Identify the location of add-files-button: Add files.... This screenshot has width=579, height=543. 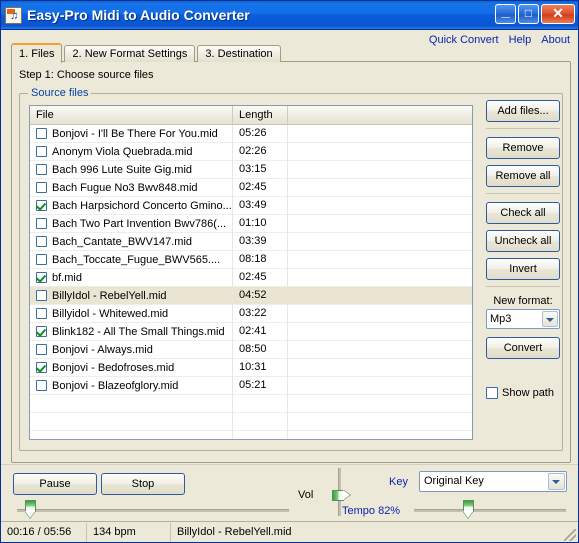
(523, 111).